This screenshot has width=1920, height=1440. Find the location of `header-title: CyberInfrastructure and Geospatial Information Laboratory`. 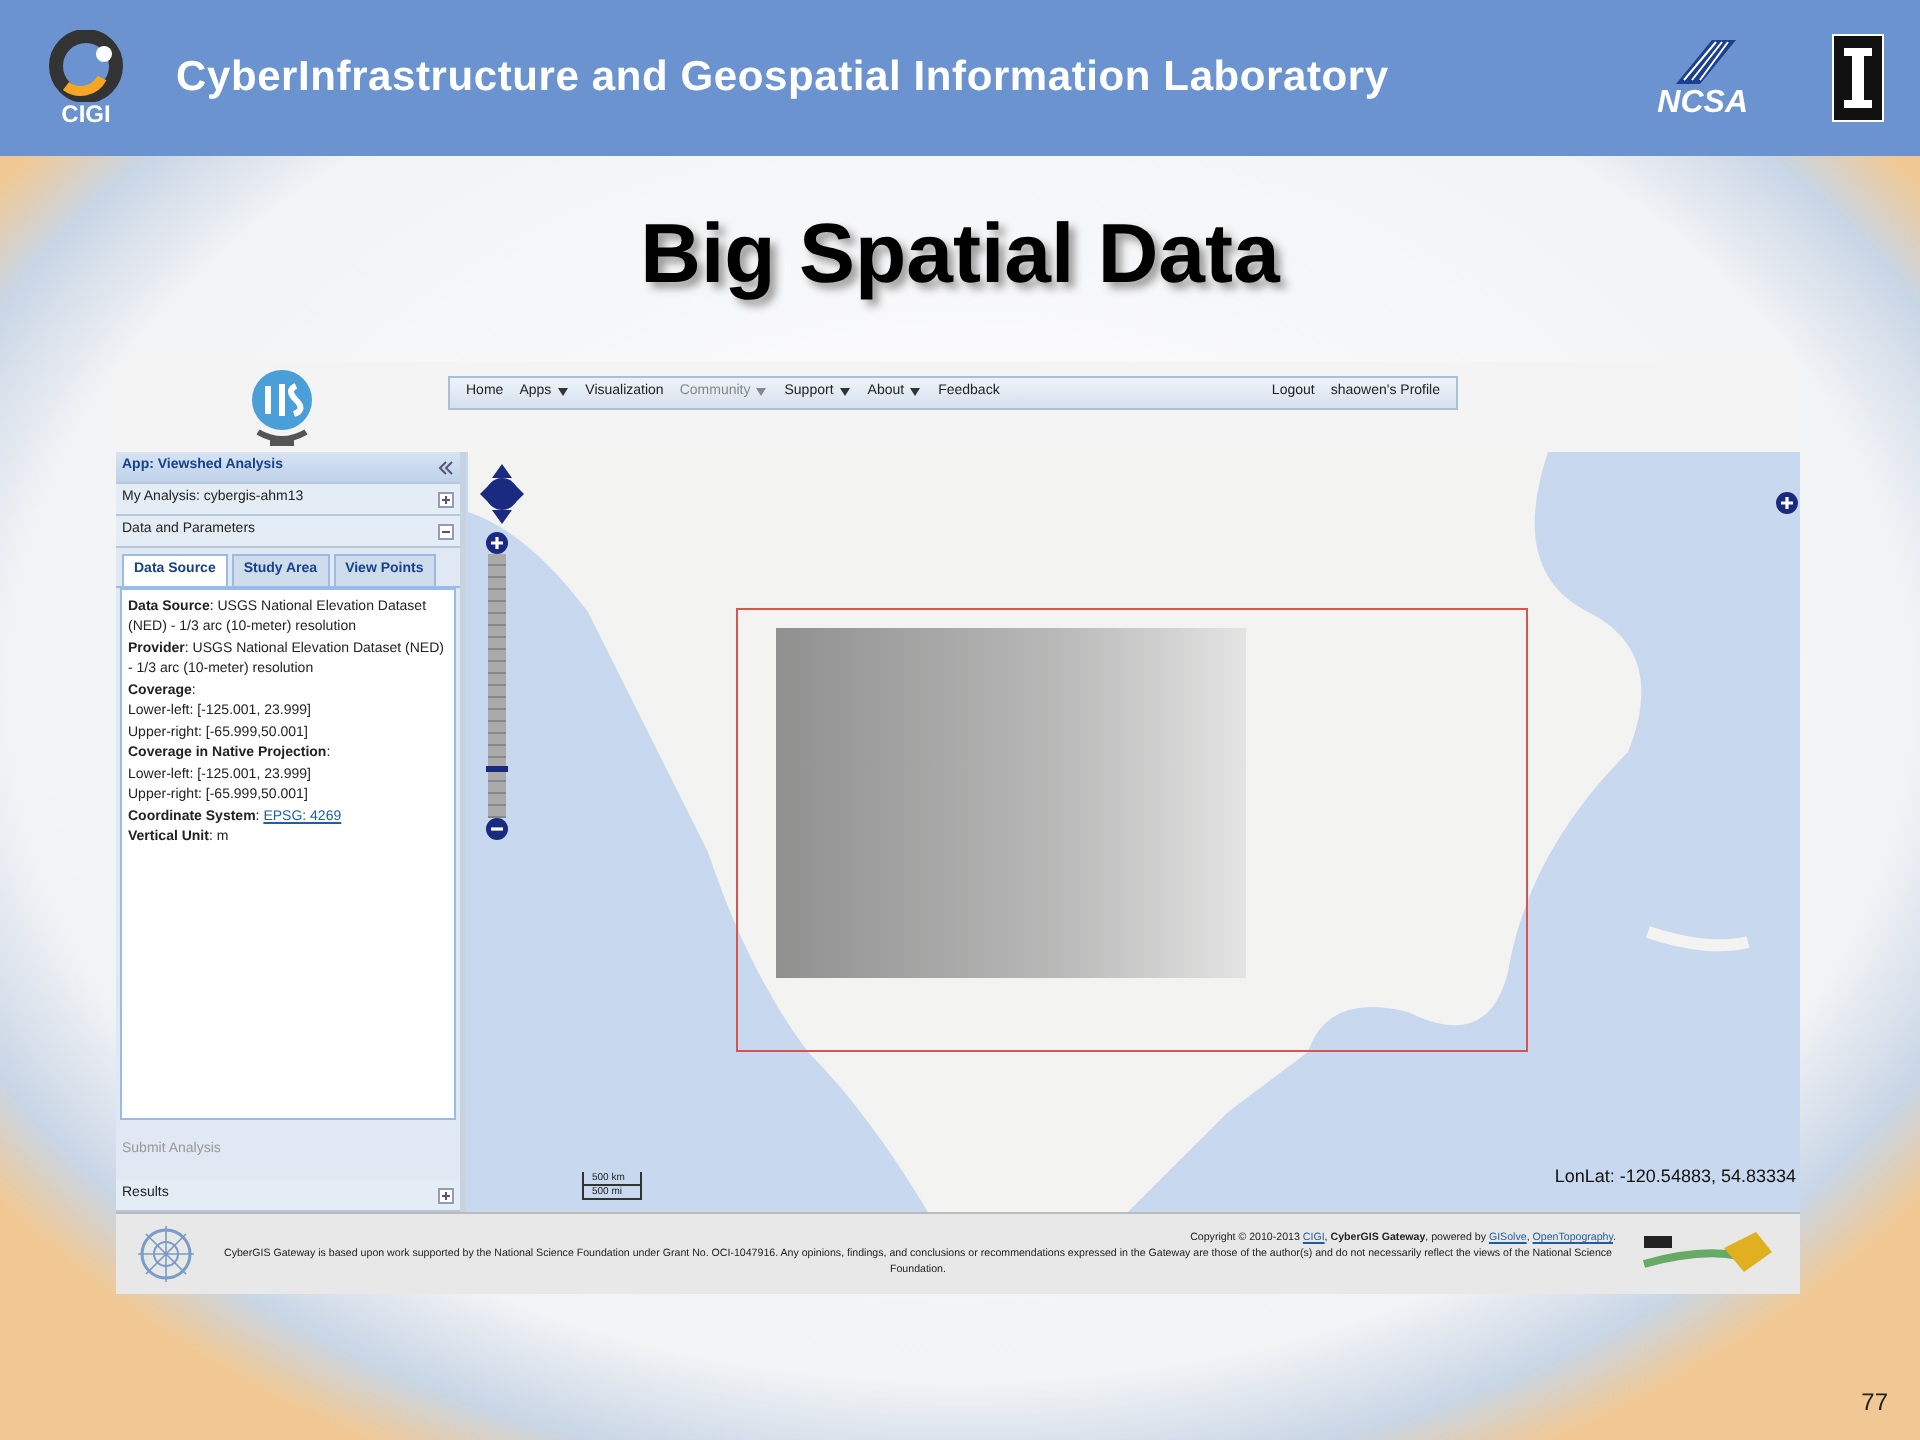

header-title: CyberInfrastructure and Geospatial Information Laboratory is located at coordinates (782, 78).